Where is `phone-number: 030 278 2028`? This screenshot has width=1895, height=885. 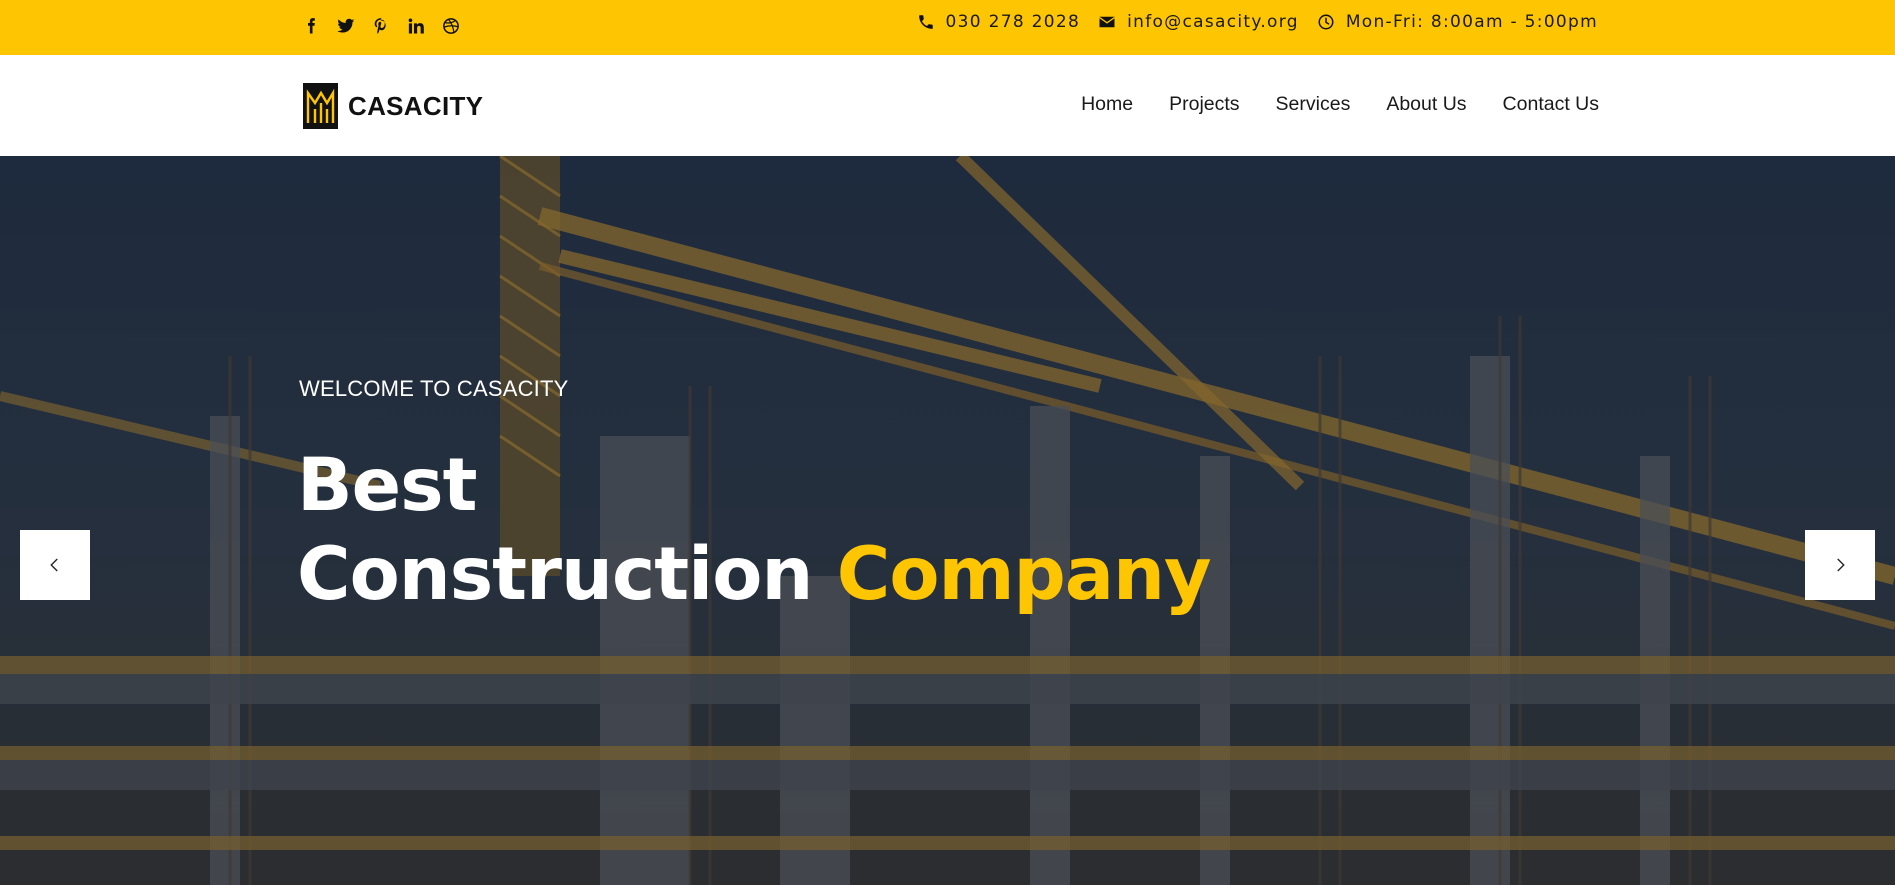
phone-number: 030 278 2028 is located at coordinates (1013, 22).